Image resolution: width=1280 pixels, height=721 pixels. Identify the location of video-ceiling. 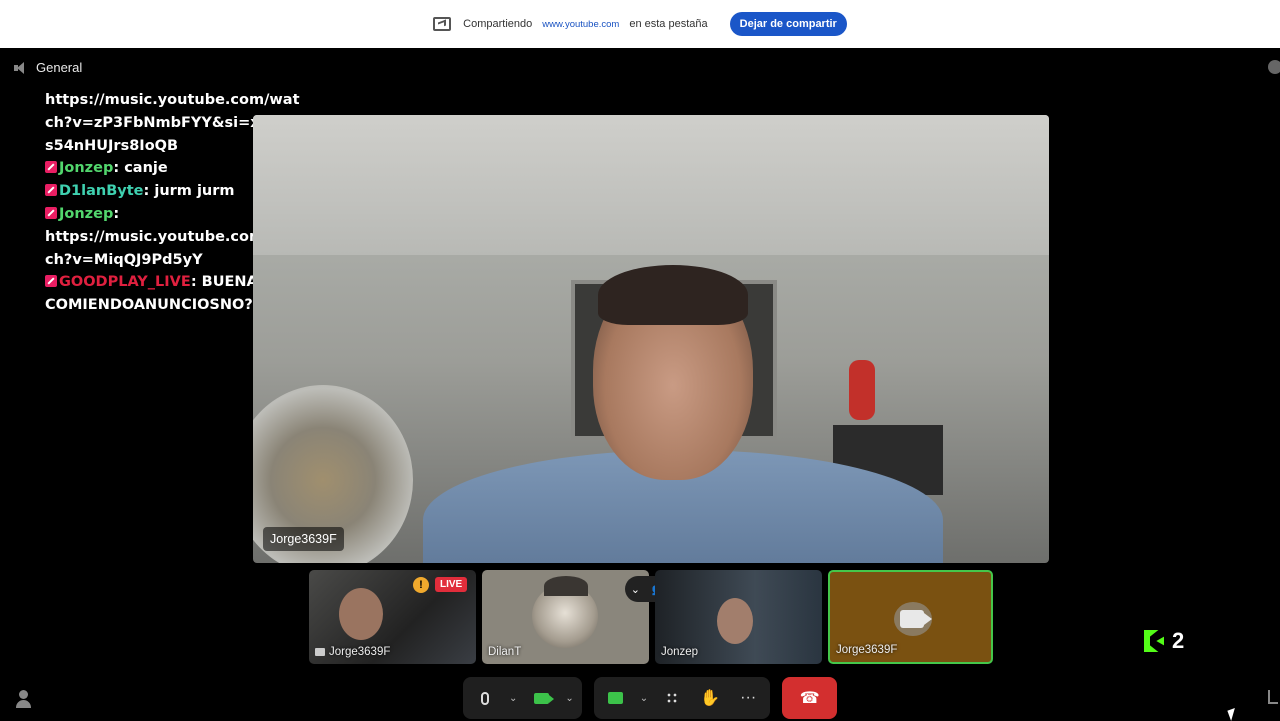
(651, 185).